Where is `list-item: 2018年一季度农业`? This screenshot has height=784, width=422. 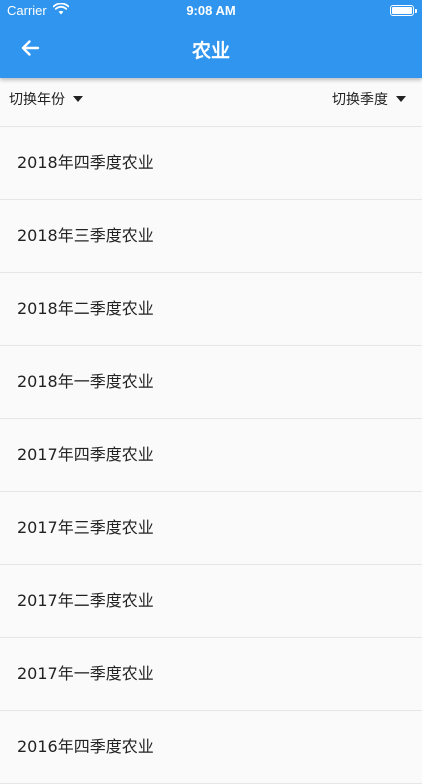 list-item: 2018年一季度农业 is located at coordinates (211, 382).